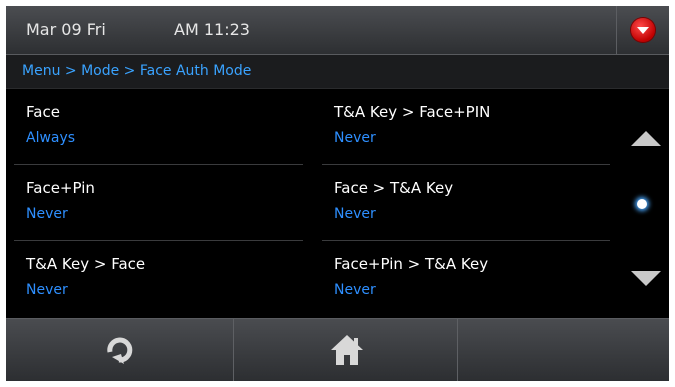 The height and width of the screenshot is (387, 675). I want to click on scroll-controls, so click(644, 203).